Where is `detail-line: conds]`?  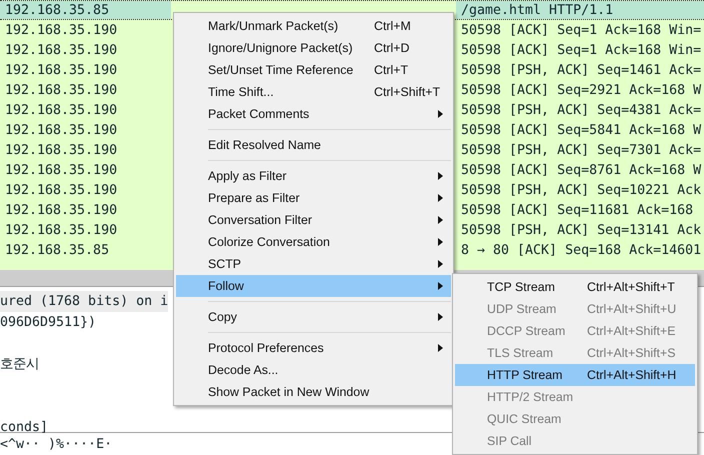 detail-line: conds] is located at coordinates (24, 427).